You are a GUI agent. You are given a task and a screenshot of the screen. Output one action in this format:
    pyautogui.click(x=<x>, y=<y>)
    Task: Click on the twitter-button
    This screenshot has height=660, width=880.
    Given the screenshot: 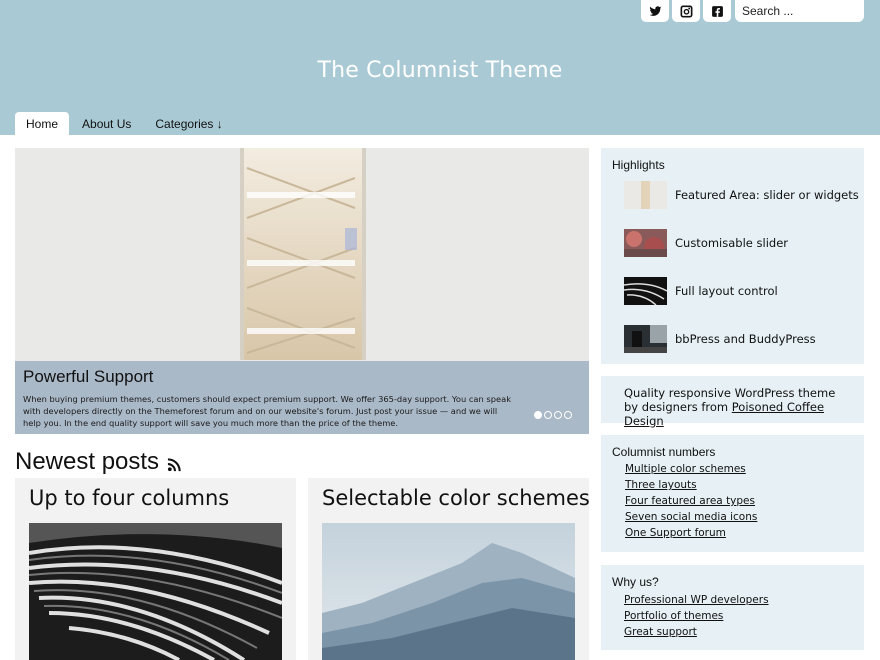 What is the action you would take?
    pyautogui.click(x=655, y=11)
    